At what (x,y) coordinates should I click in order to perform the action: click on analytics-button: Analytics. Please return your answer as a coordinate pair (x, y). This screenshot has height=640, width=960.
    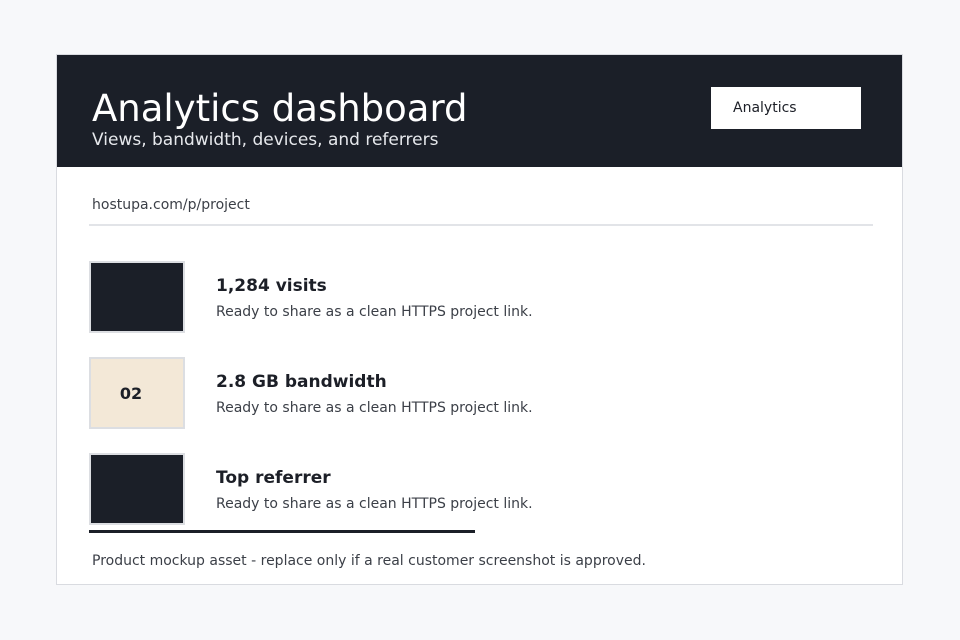
    Looking at the image, I should click on (786, 108).